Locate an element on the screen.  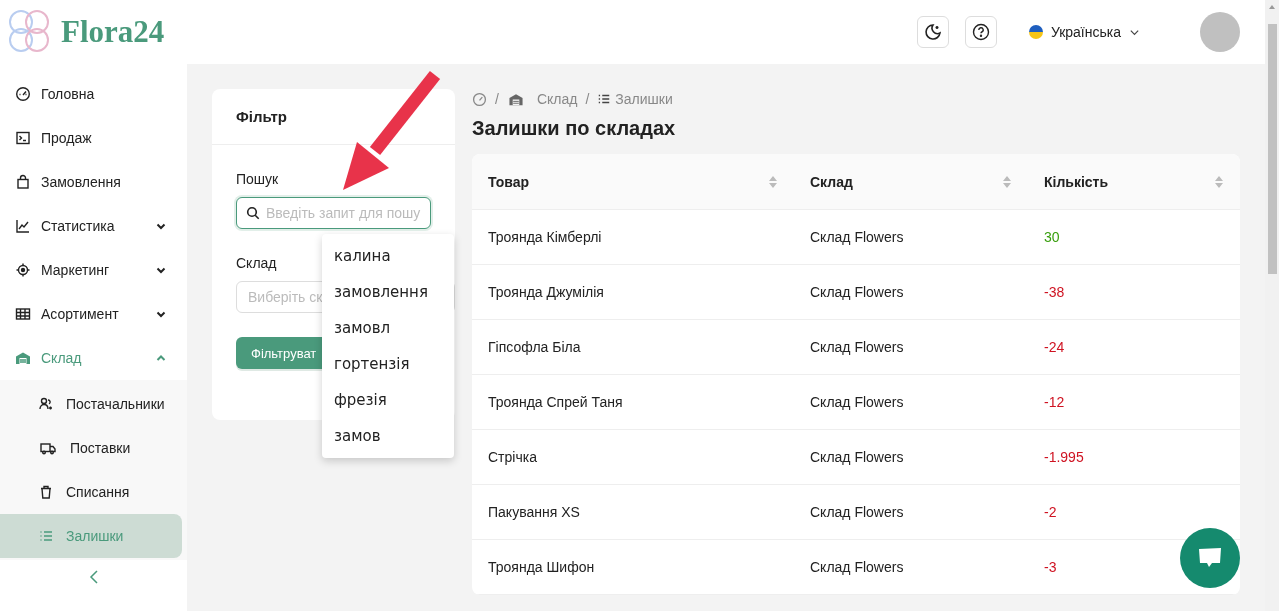
breadcrumb-current: Залишки is located at coordinates (644, 99).